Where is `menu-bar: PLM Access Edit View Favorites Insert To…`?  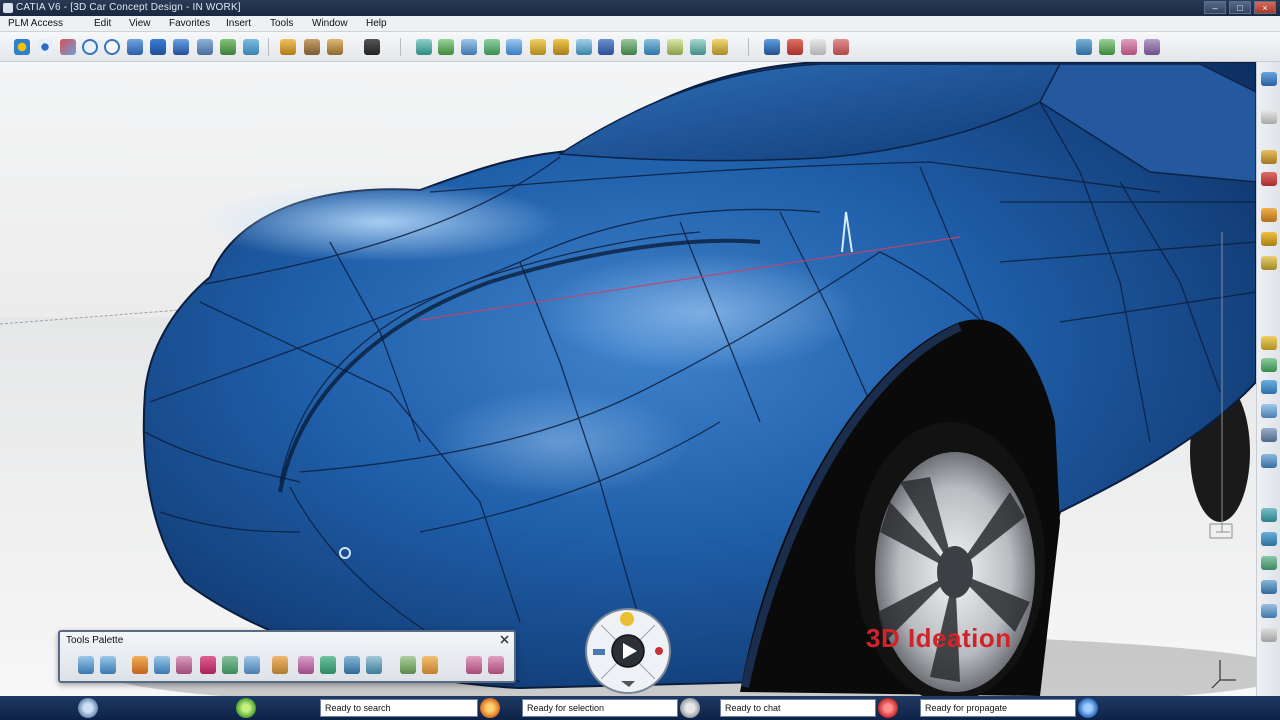 menu-bar: PLM Access Edit View Favorites Insert To… is located at coordinates (640, 24).